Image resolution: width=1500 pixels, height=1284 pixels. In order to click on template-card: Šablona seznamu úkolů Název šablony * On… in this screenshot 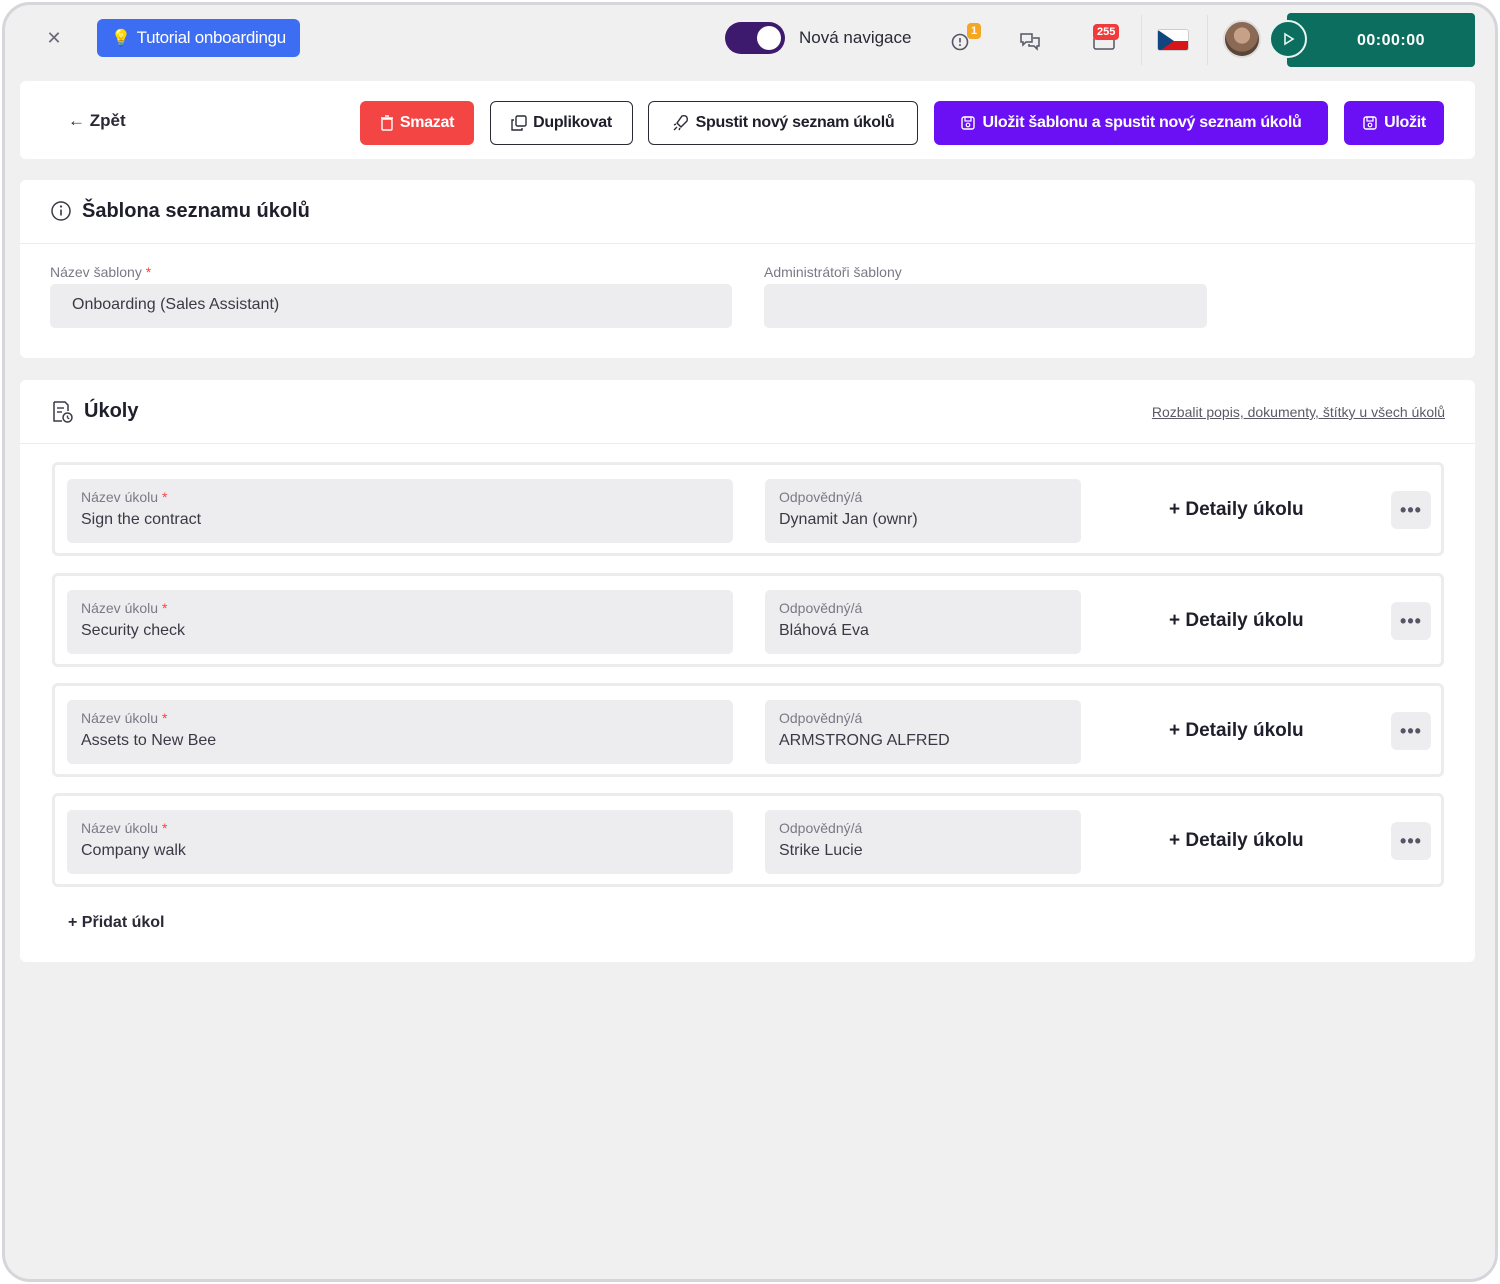, I will do `click(747, 269)`.